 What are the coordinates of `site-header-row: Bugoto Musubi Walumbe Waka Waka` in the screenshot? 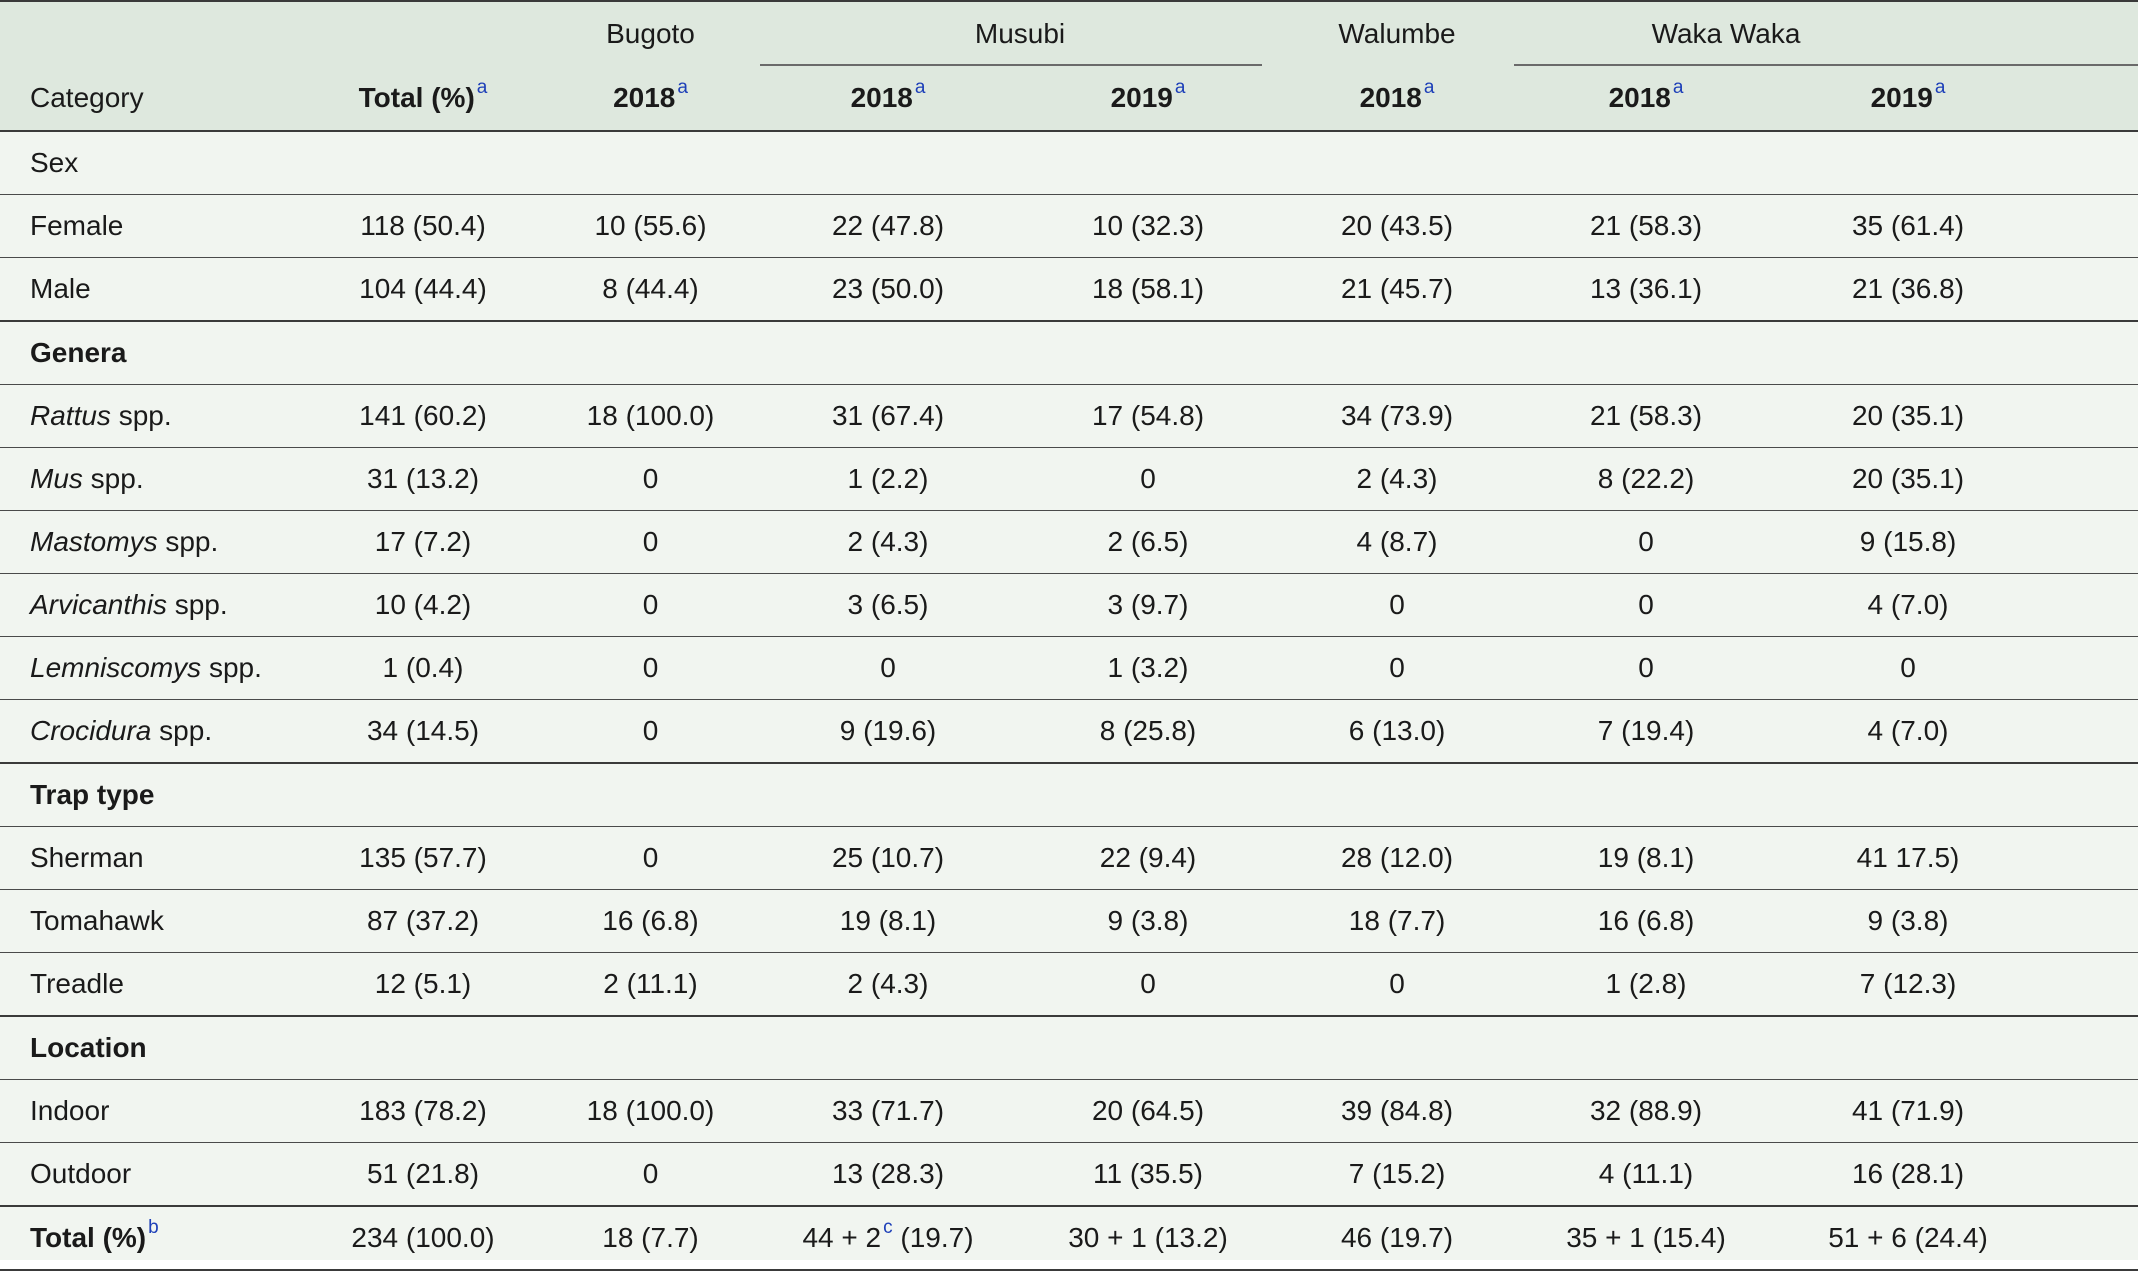 It's located at (1069, 33).